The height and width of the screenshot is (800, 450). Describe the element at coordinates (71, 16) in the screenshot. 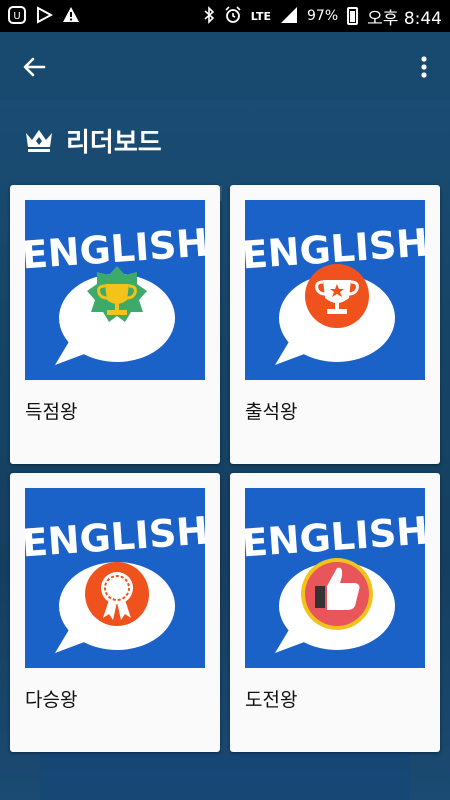

I see `warning-icon` at that location.